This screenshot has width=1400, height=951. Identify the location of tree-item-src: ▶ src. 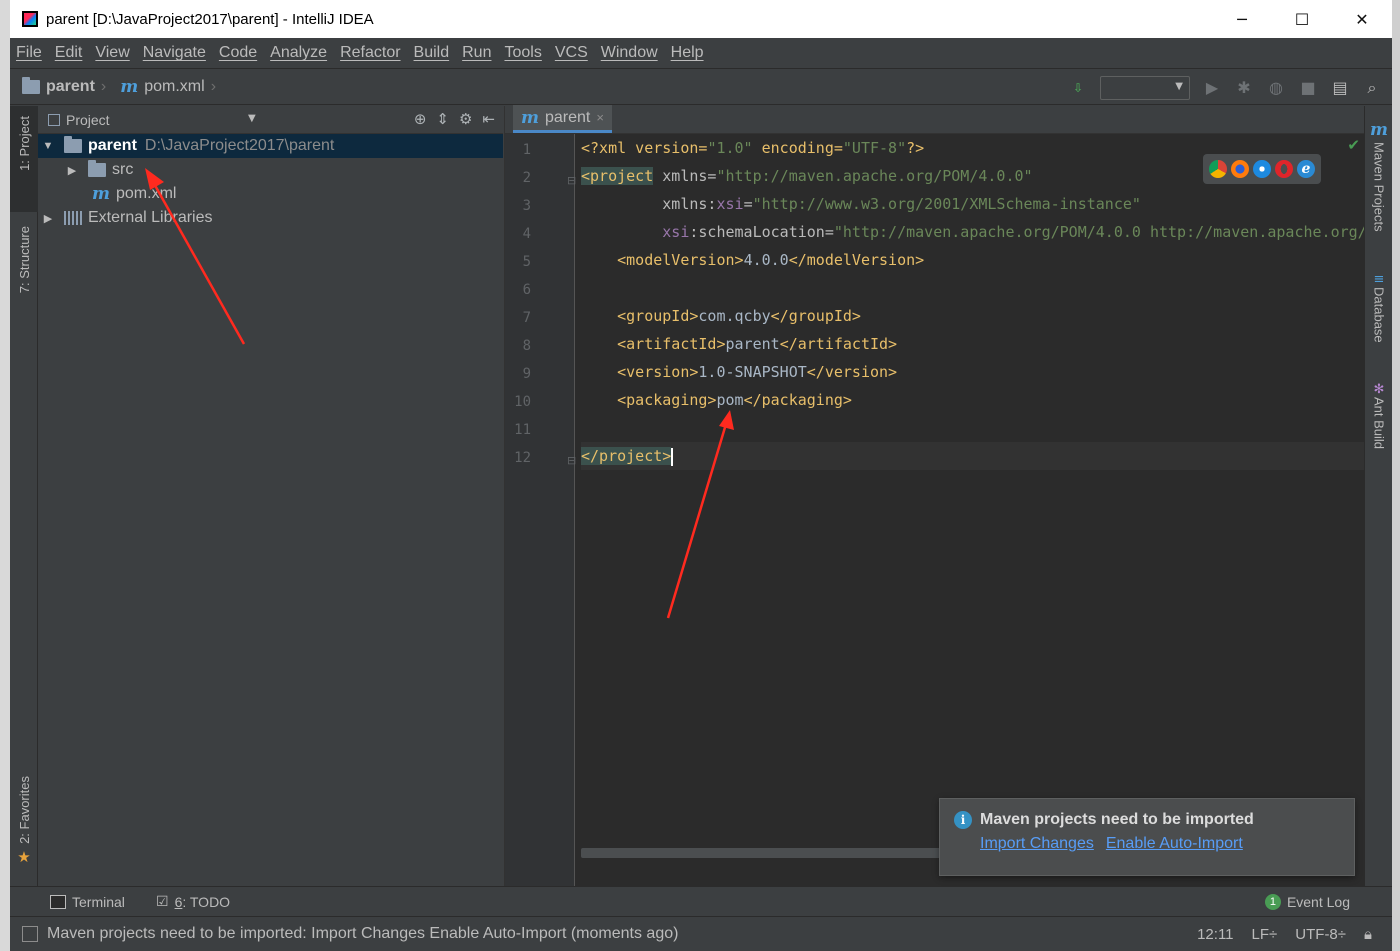
(270, 170).